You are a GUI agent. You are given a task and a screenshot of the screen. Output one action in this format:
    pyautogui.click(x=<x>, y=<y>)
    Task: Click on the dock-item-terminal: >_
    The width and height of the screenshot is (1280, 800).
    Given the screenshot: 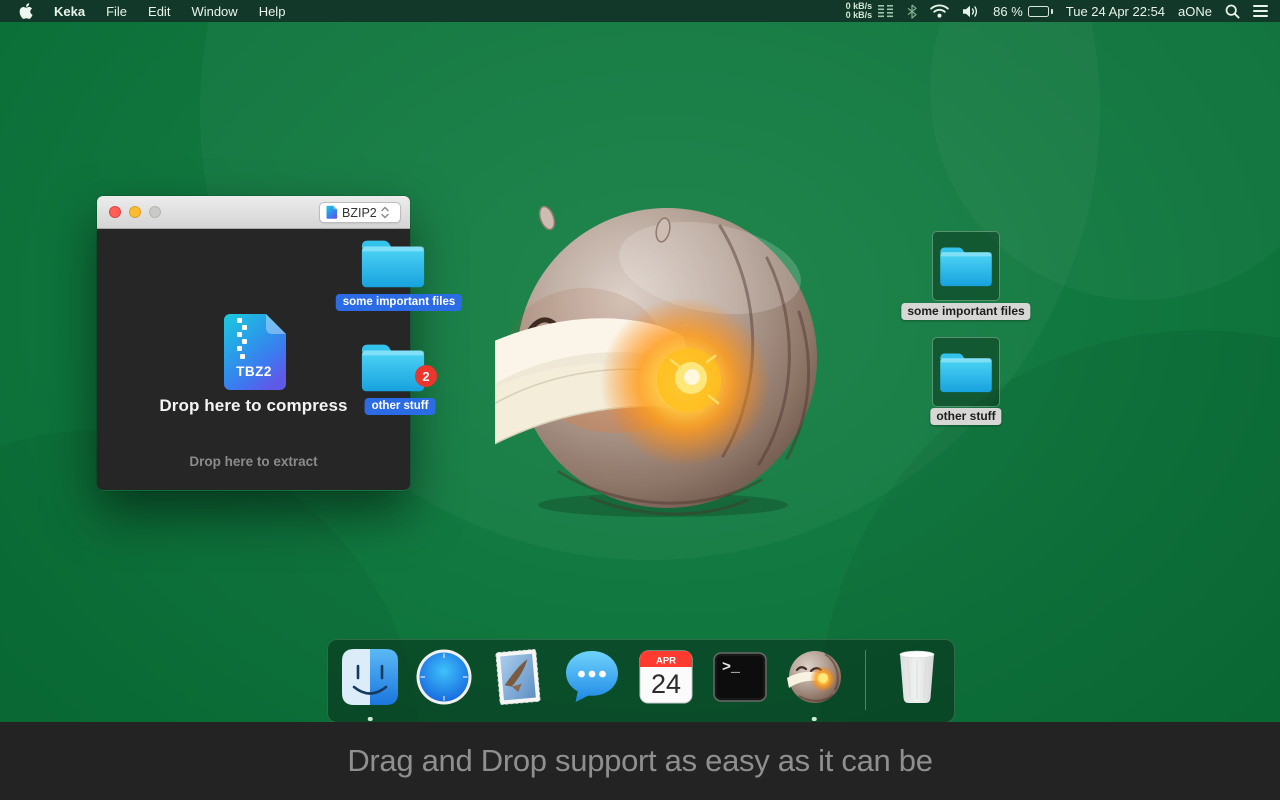 What is the action you would take?
    pyautogui.click(x=740, y=677)
    